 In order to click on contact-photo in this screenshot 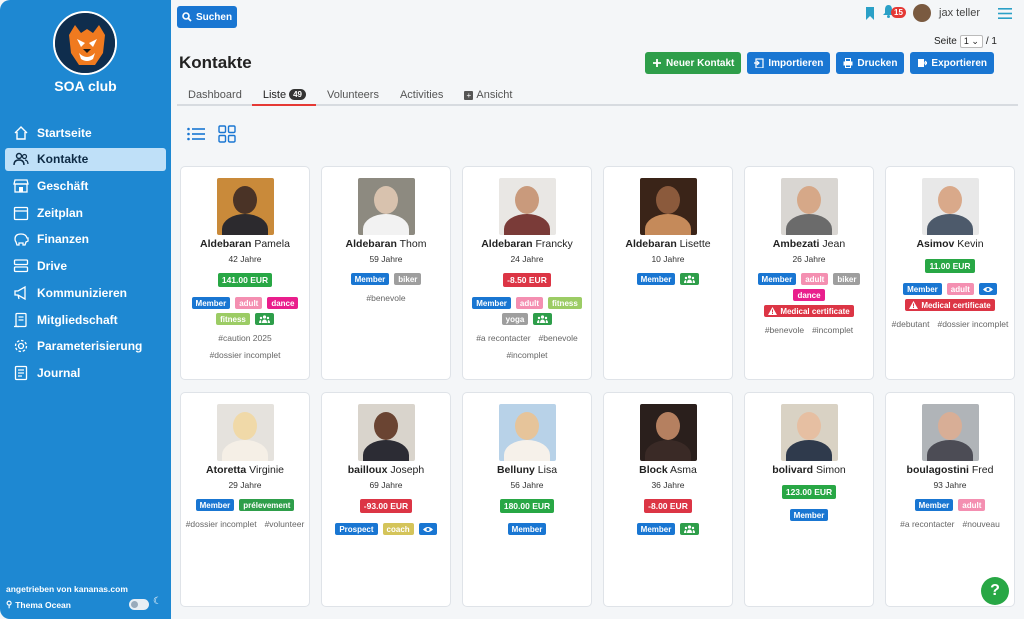, I will do `click(950, 432)`.